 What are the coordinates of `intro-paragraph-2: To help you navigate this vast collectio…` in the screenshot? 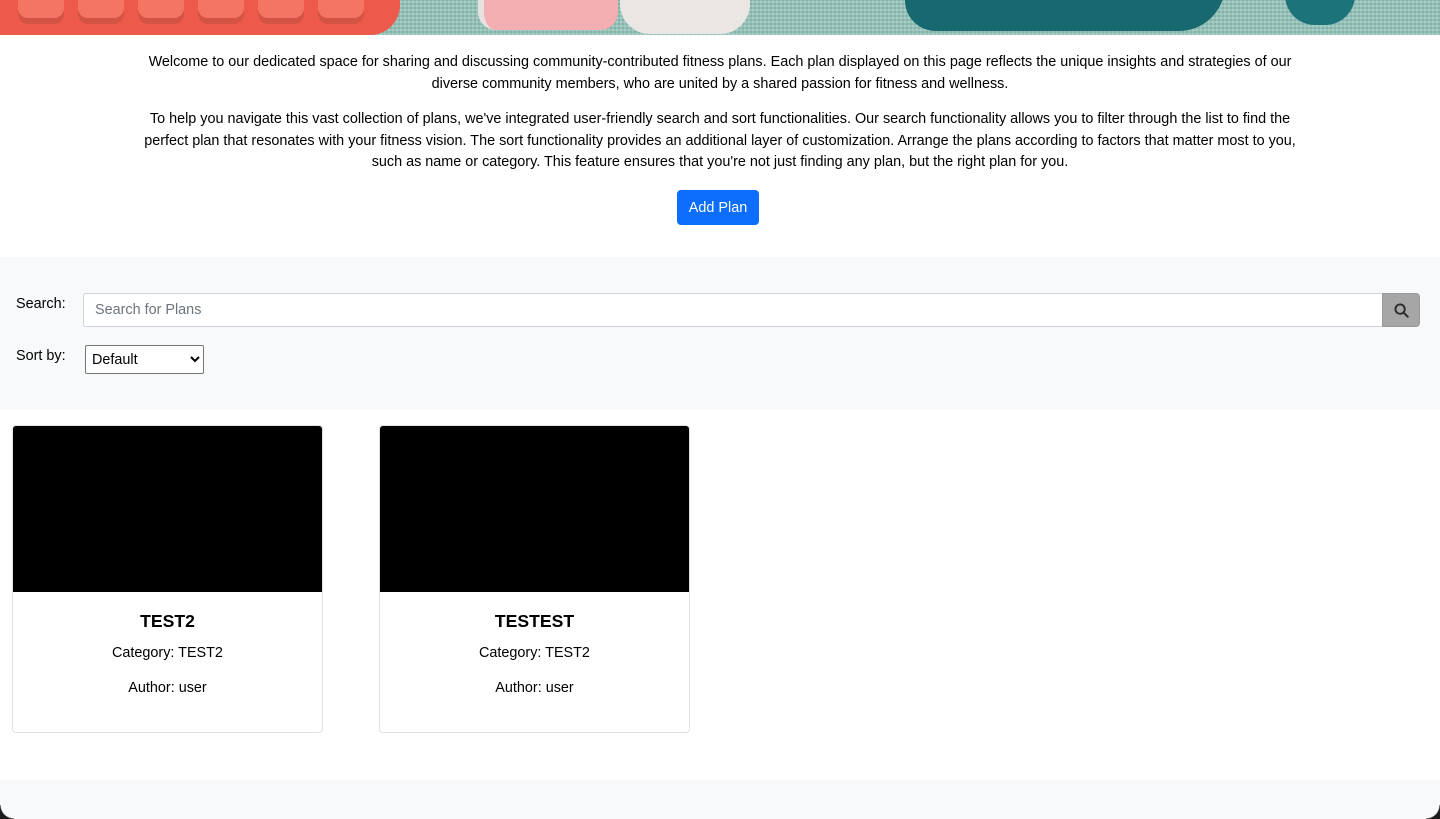 It's located at (720, 141).